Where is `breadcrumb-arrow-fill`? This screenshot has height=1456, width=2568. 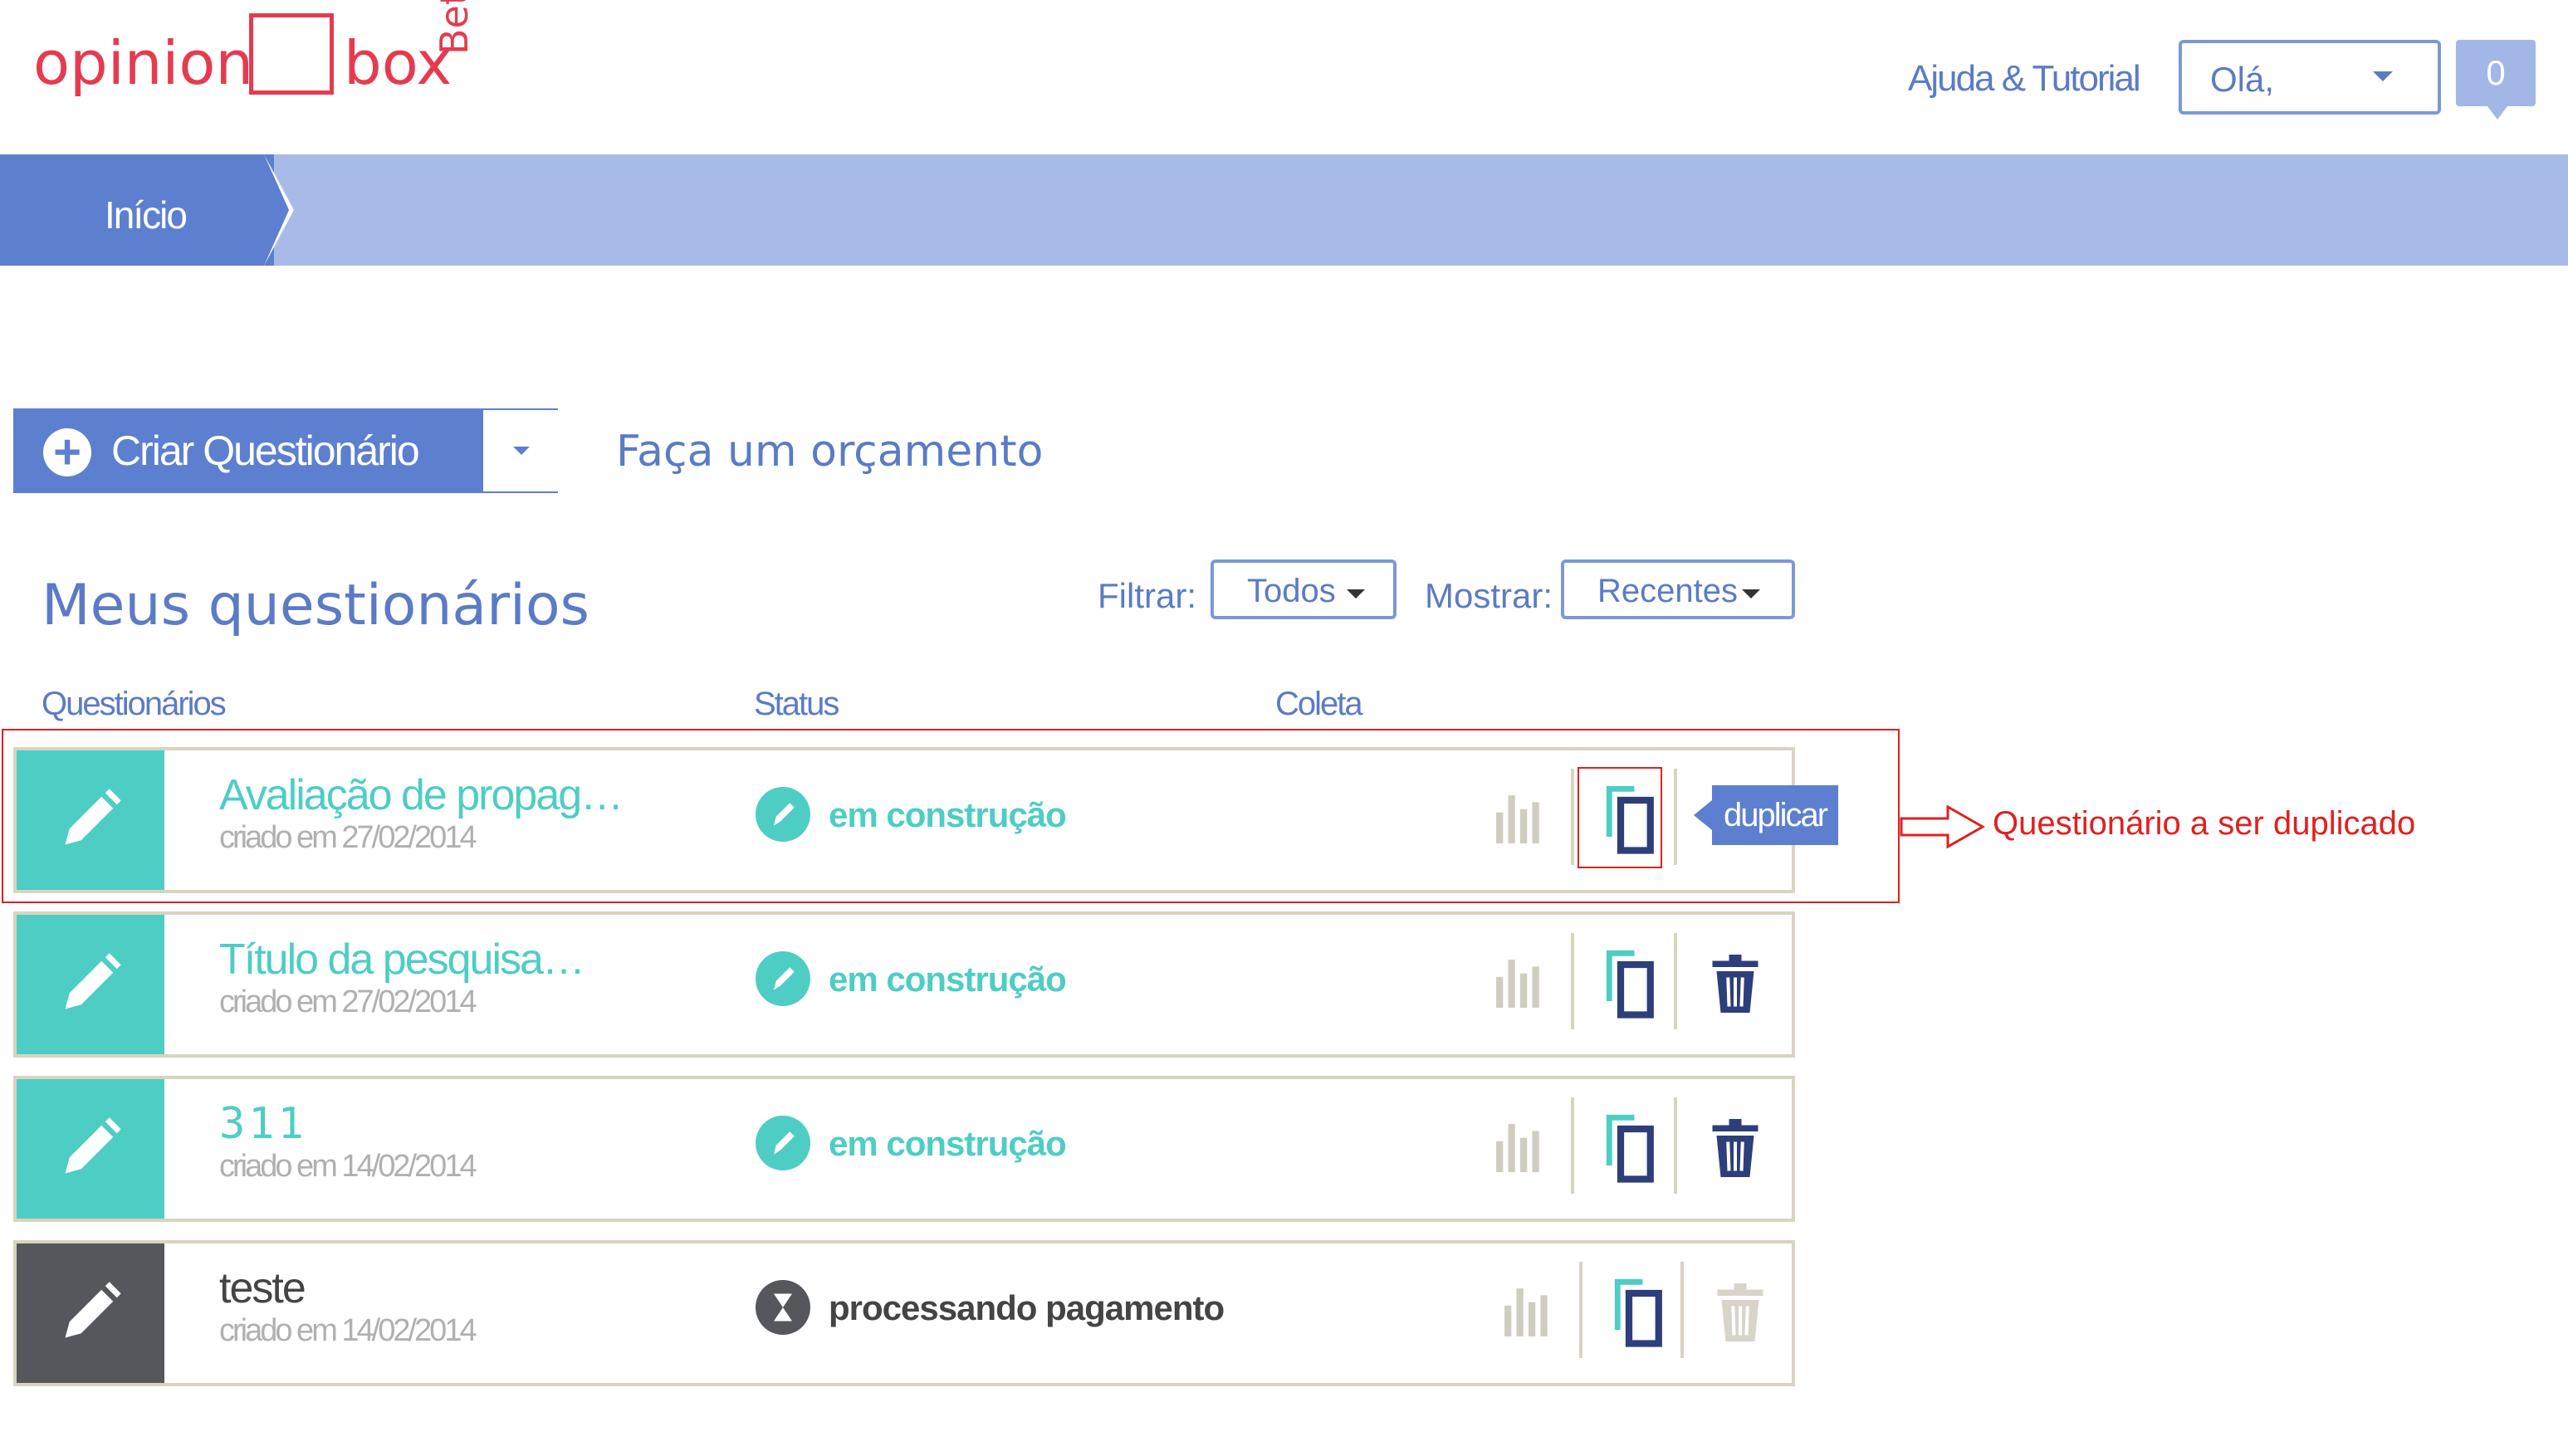
breadcrumb-arrow-fill is located at coordinates (276, 210).